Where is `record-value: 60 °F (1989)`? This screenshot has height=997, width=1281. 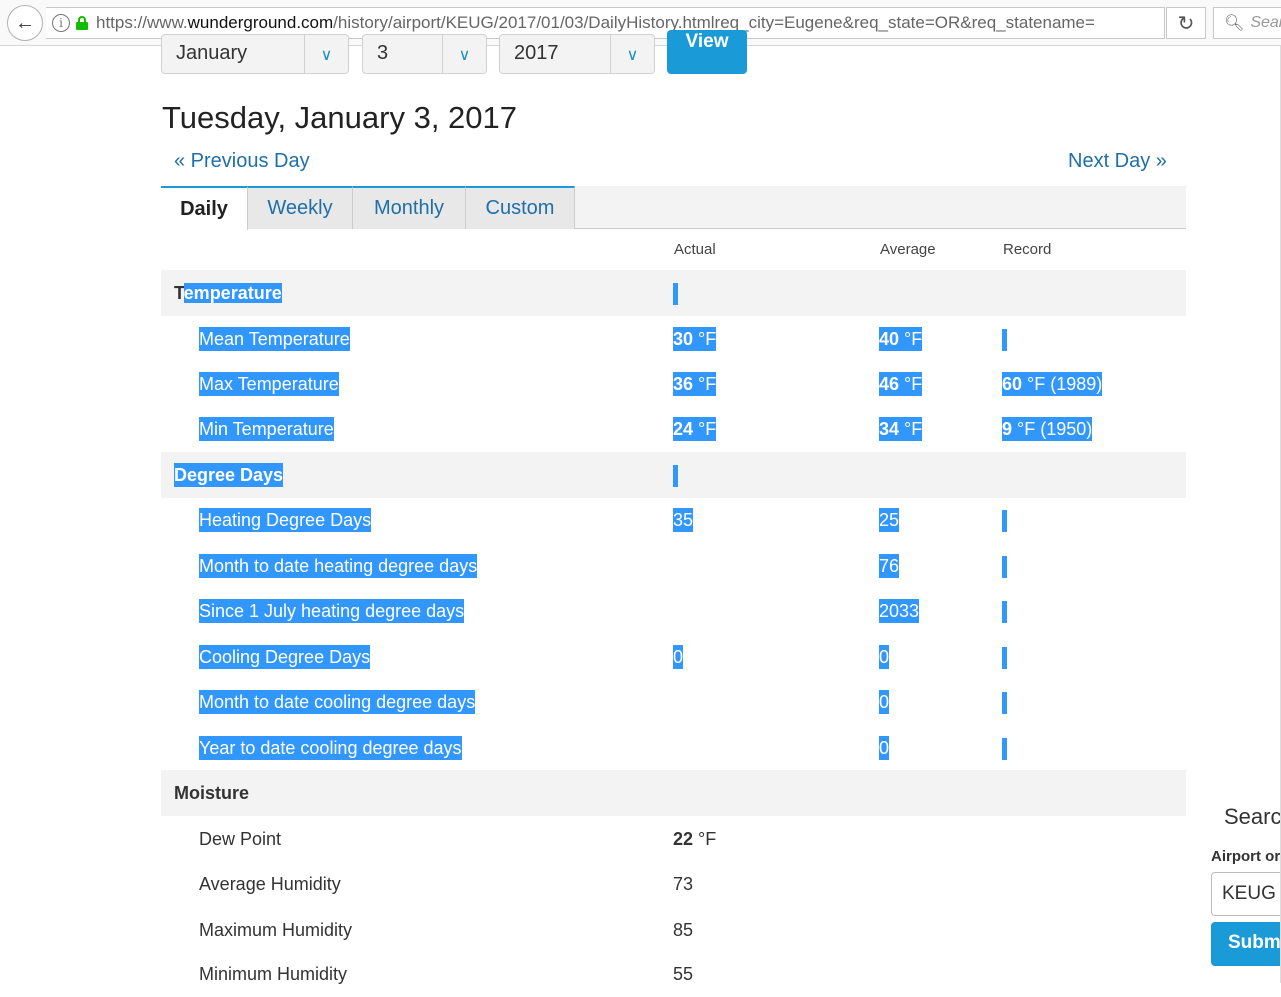 record-value: 60 °F (1989) is located at coordinates (1052, 384).